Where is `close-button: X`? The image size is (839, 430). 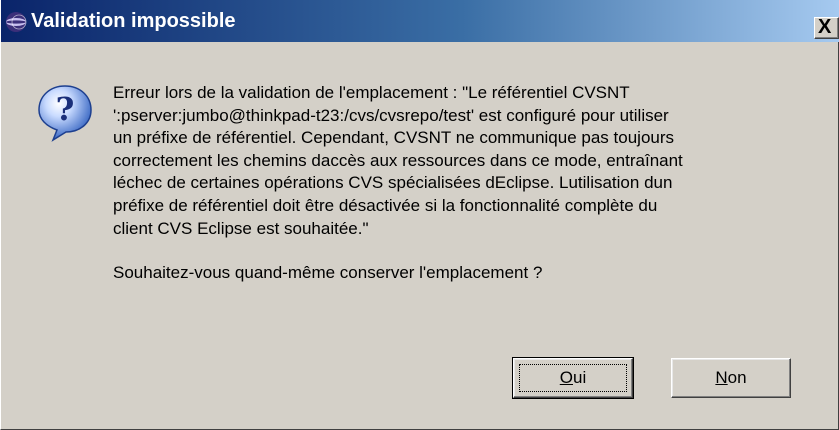
close-button: X is located at coordinates (826, 27).